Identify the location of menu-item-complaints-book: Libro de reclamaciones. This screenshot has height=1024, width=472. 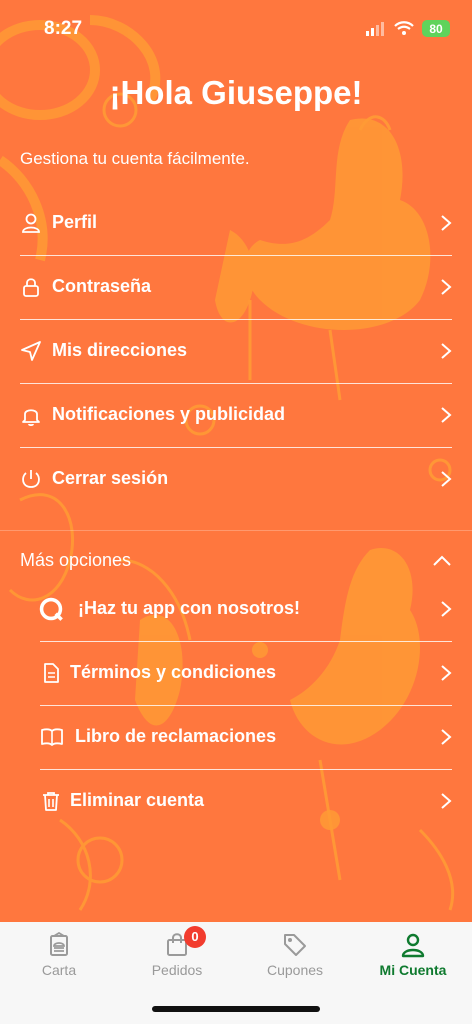
(246, 738).